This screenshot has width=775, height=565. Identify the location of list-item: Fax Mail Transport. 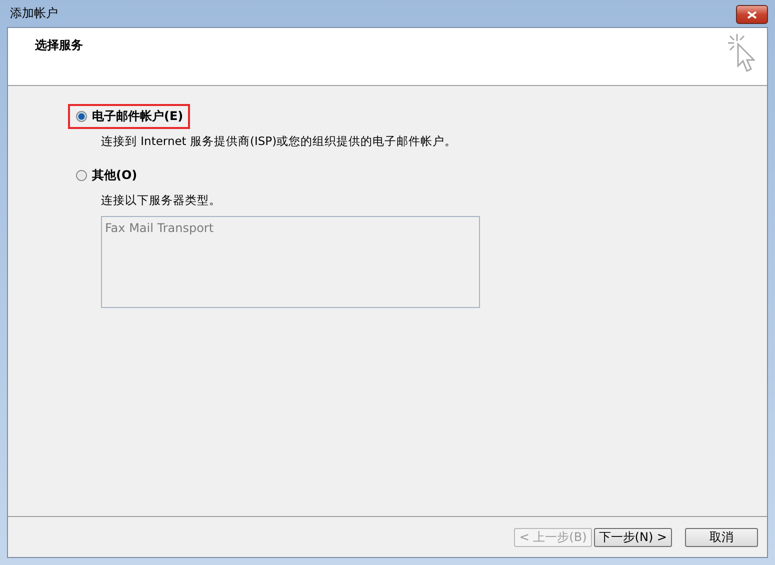
(290, 228).